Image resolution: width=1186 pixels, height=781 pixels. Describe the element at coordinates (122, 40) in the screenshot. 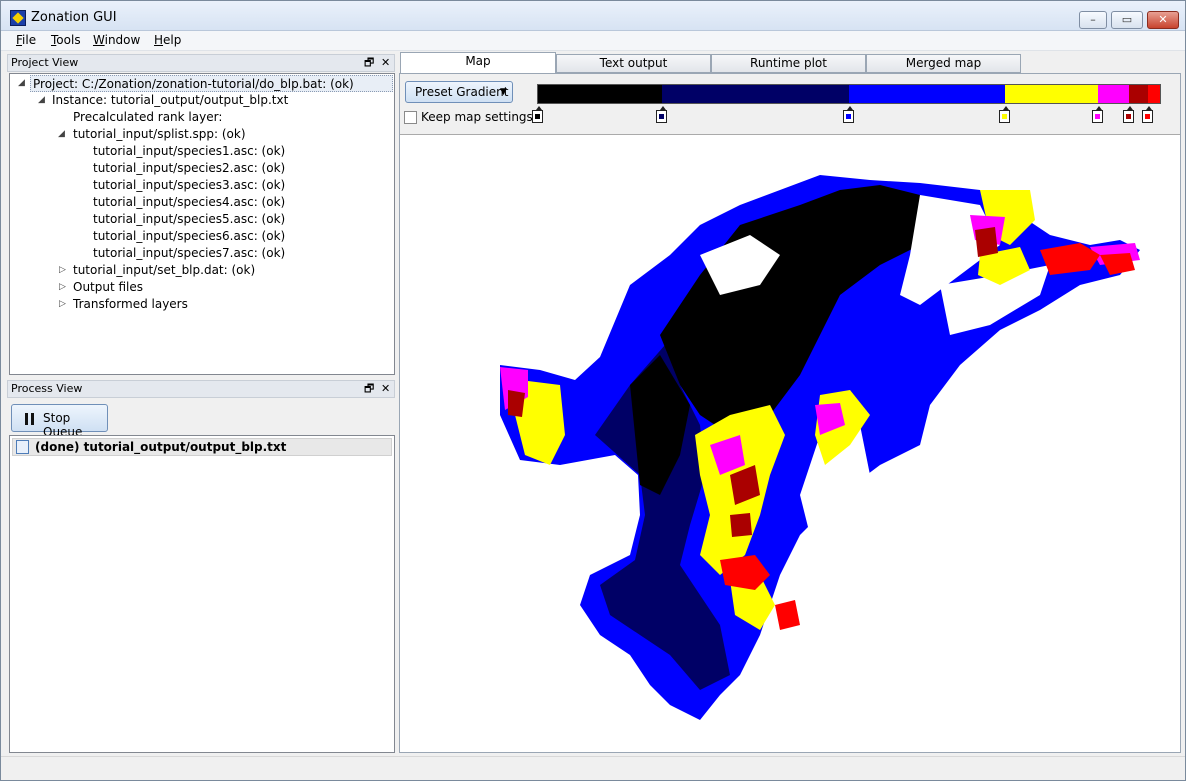

I see `menu-window-label: indow` at that location.